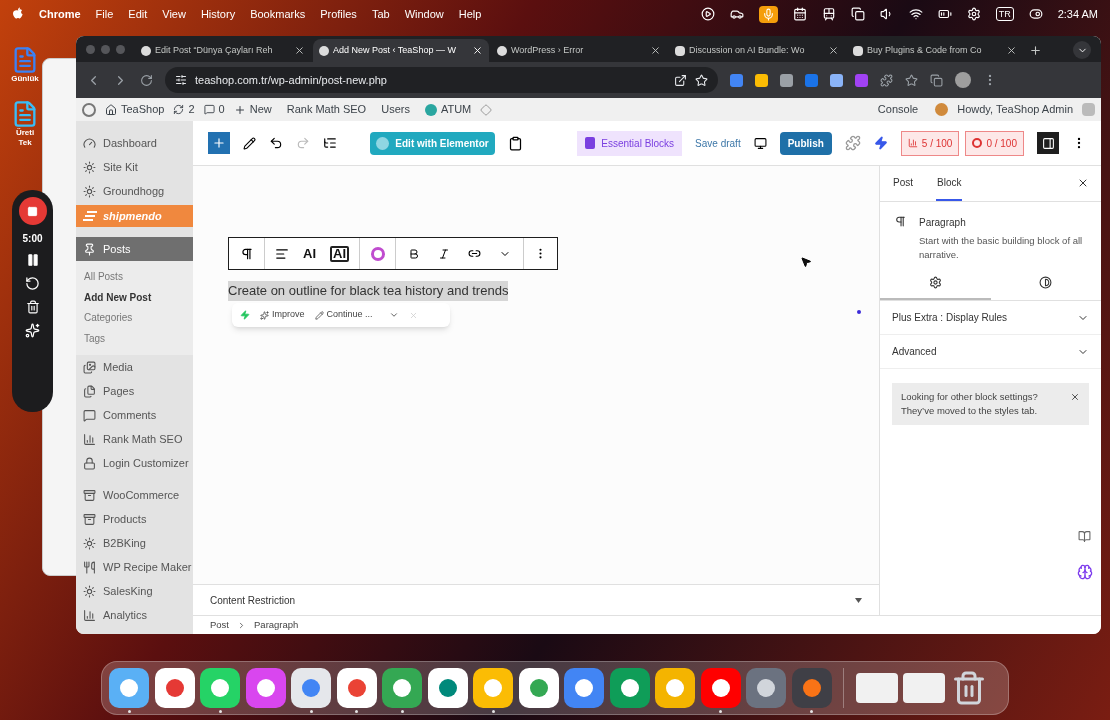 The width and height of the screenshot is (1110, 720). What do you see at coordinates (395, 109) in the screenshot?
I see `admin-bar-link: Users` at bounding box center [395, 109].